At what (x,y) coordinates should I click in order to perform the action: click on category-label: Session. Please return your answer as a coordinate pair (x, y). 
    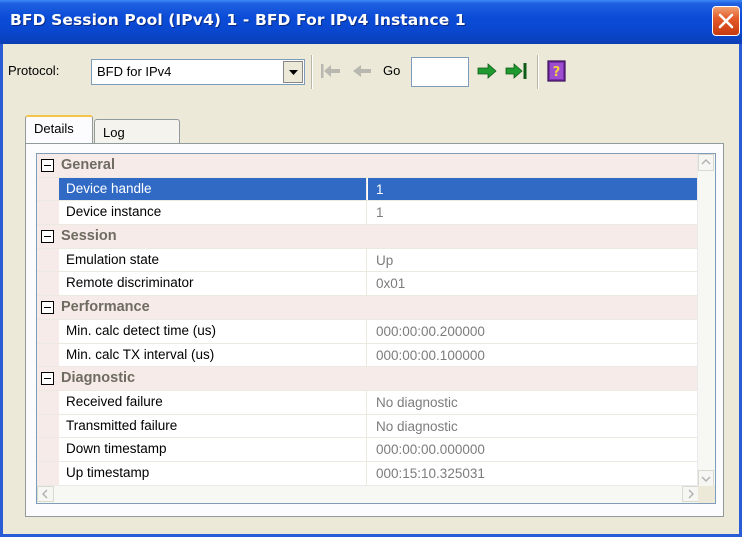
    Looking at the image, I should click on (89, 236).